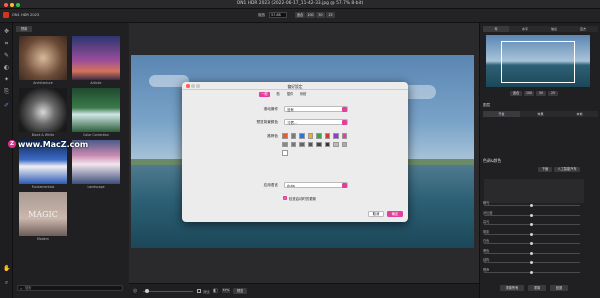 Image resolution: width=600 pixels, height=298 pixels. Describe the element at coordinates (316, 185) in the screenshot. I see `language-select: Auto` at that location.